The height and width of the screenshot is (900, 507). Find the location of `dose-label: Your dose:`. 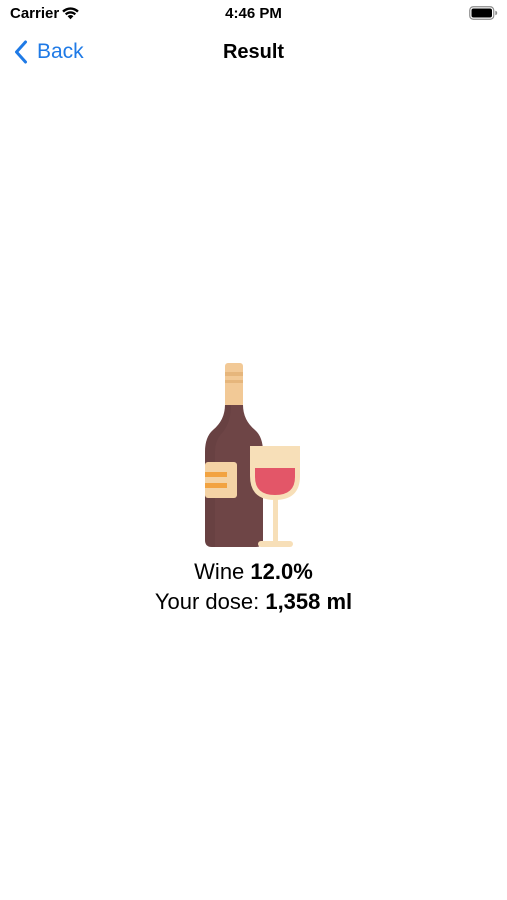

dose-label: Your dose: is located at coordinates (207, 601).